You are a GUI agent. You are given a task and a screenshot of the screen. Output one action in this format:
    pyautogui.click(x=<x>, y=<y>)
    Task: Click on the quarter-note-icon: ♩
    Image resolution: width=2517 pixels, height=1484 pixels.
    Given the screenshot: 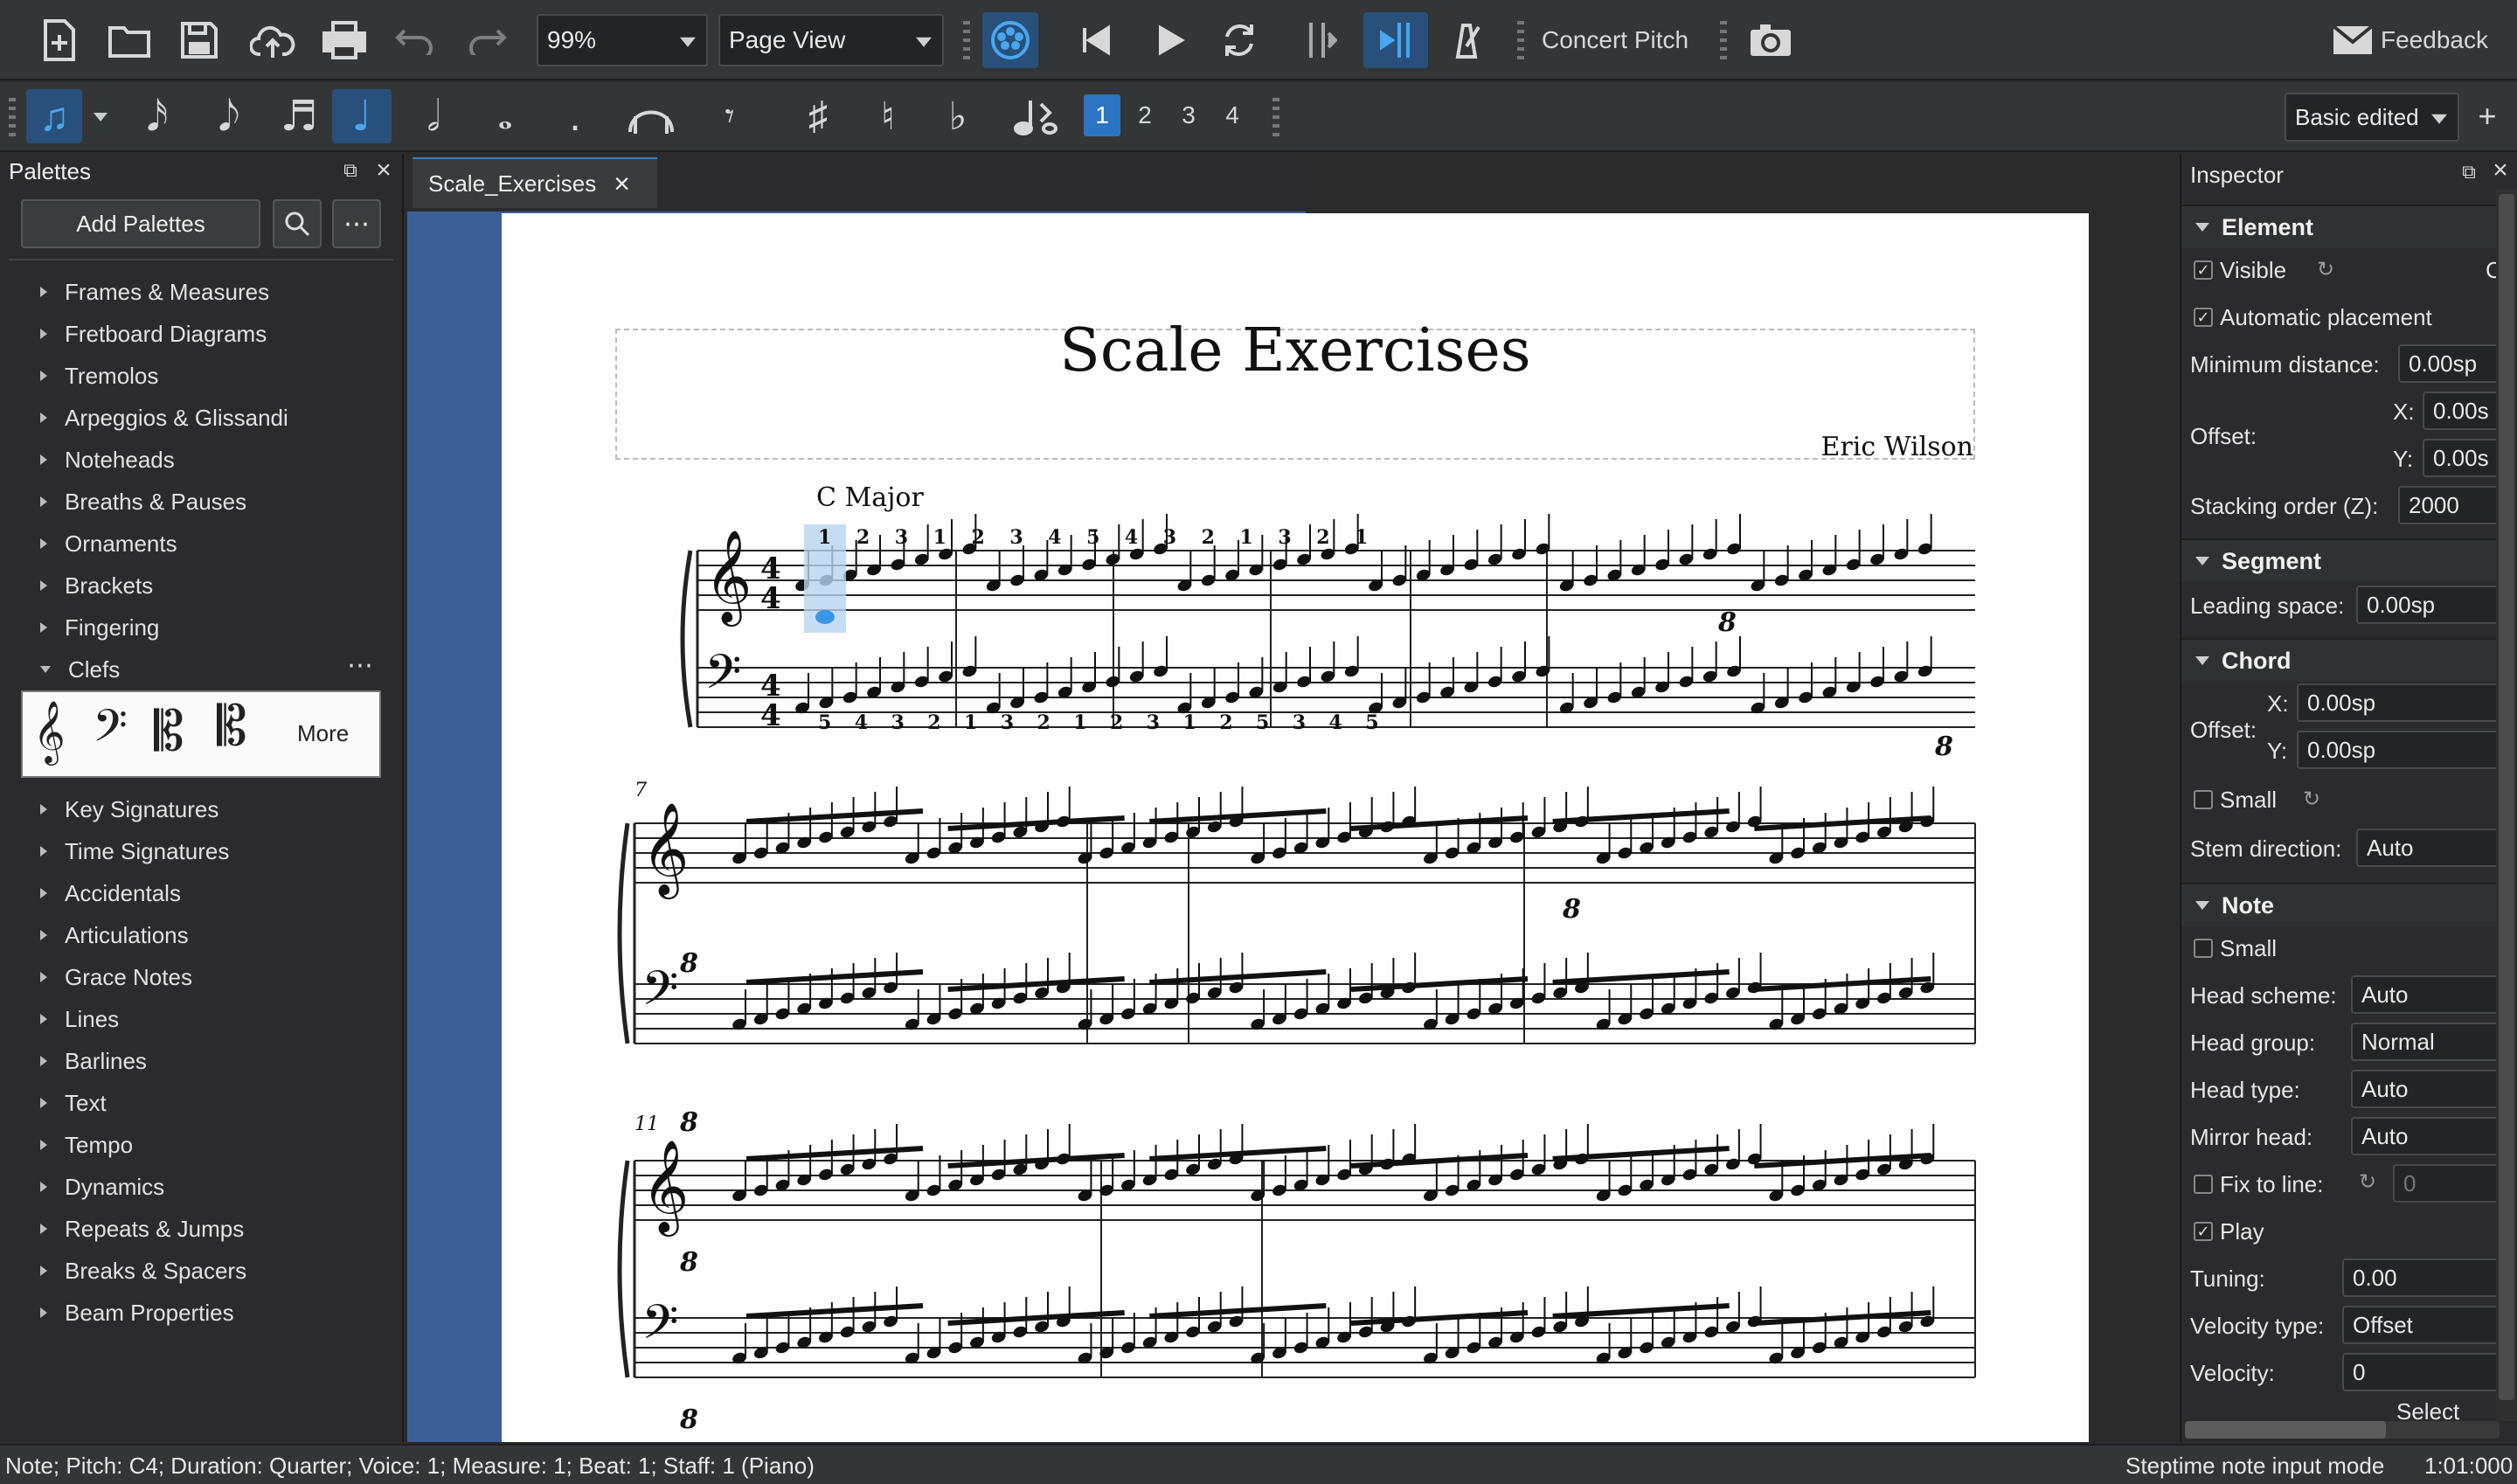 What is the action you would take?
    pyautogui.click(x=362, y=116)
    